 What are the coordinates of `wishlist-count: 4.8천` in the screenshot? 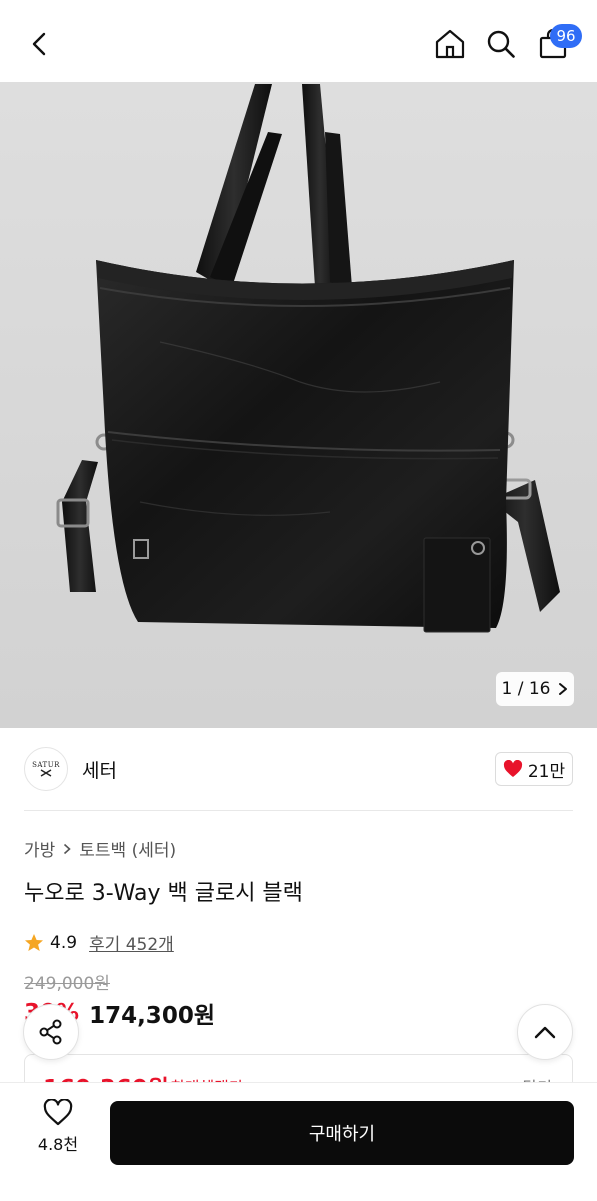 It's located at (58, 1144).